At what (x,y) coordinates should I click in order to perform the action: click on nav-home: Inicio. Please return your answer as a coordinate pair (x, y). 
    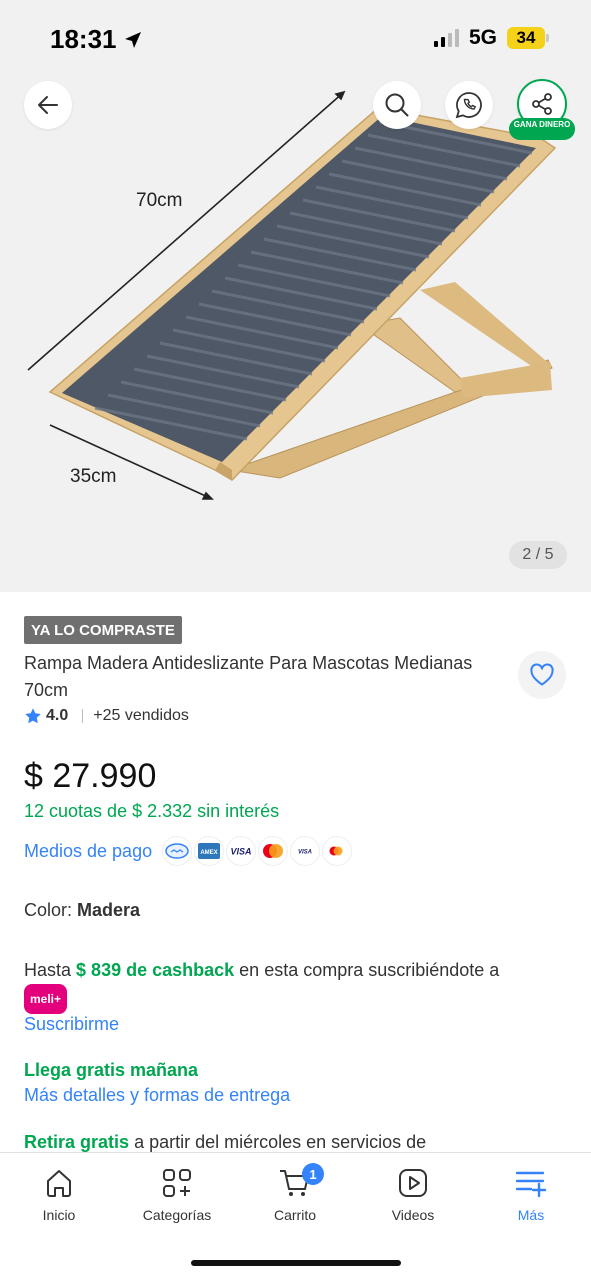
    Looking at the image, I should click on (59, 1195).